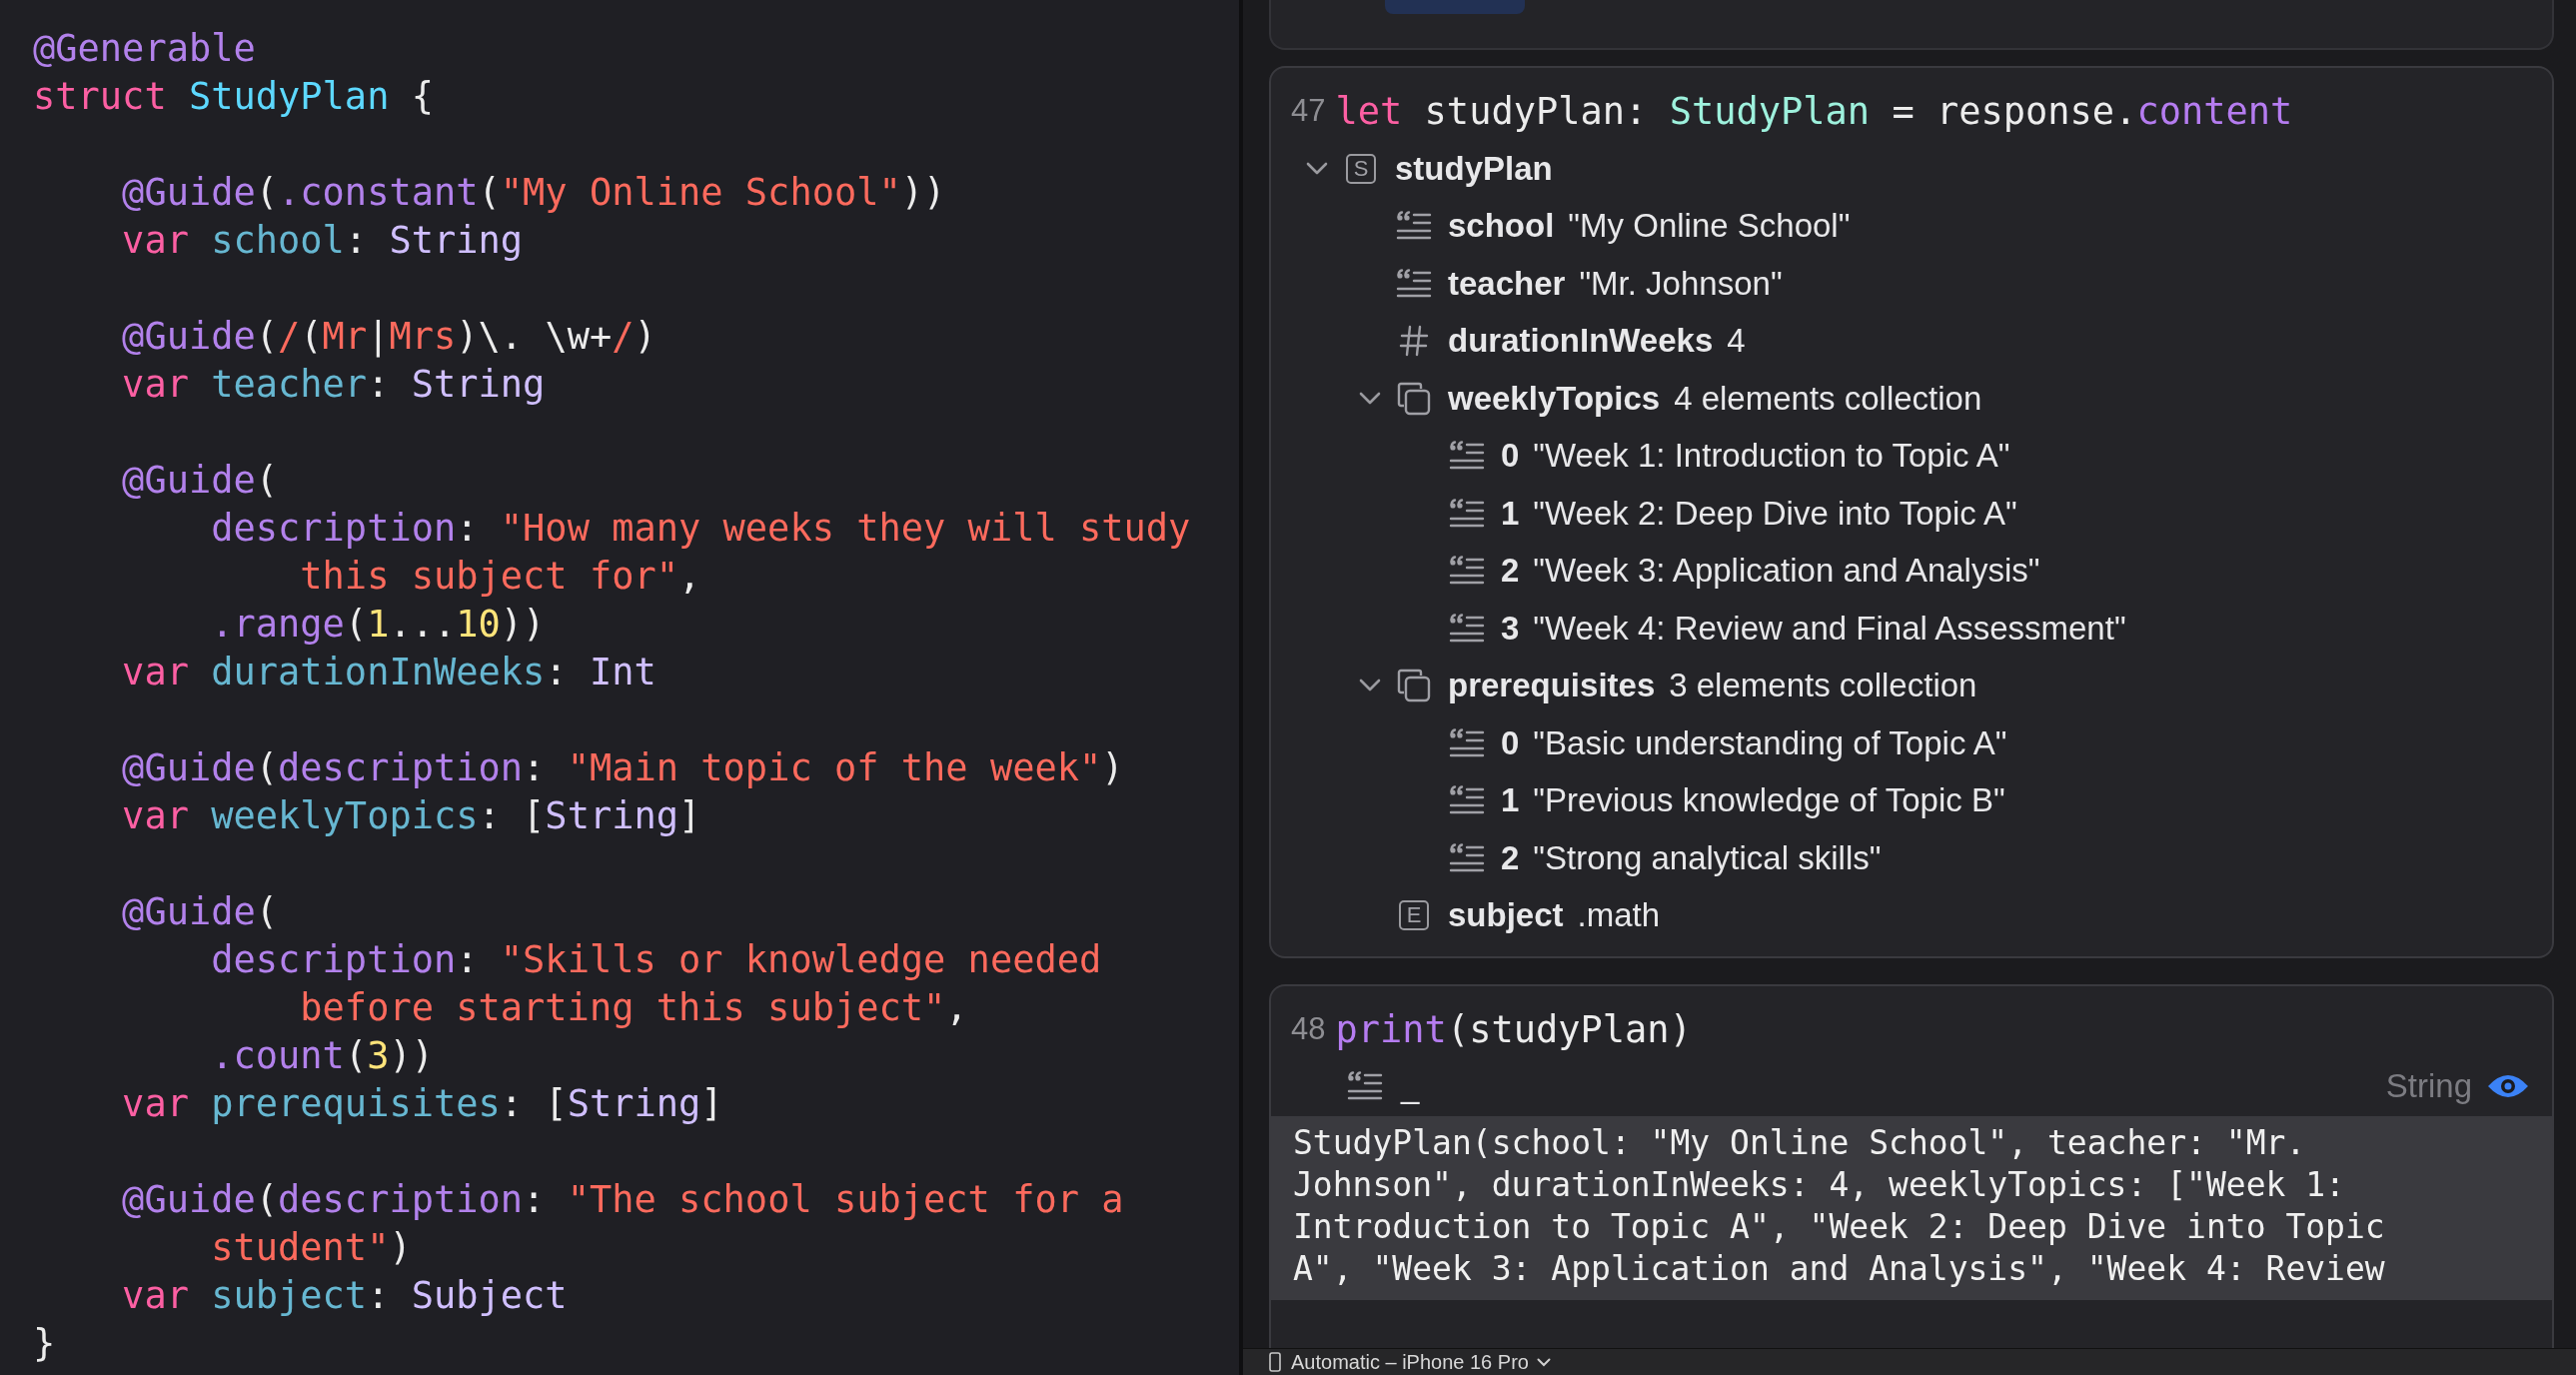  I want to click on code-line: let studyPlan: StudyPlan = response.content, so click(1814, 111).